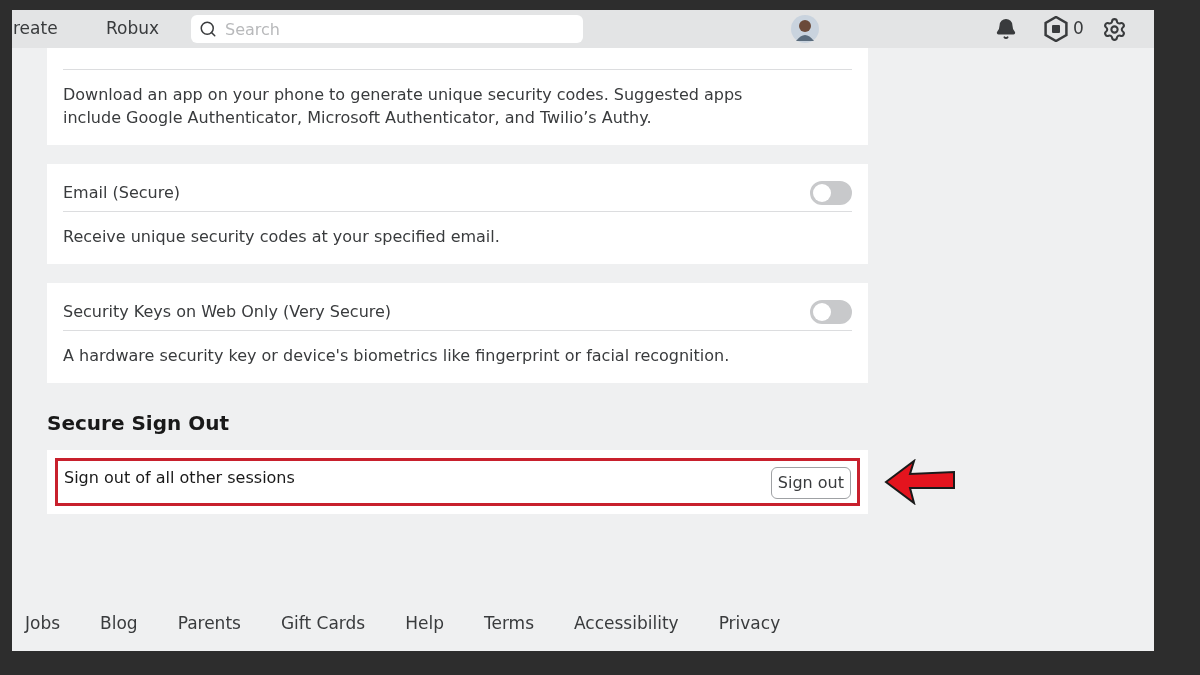  I want to click on footer-link: Jobs, so click(43, 623).